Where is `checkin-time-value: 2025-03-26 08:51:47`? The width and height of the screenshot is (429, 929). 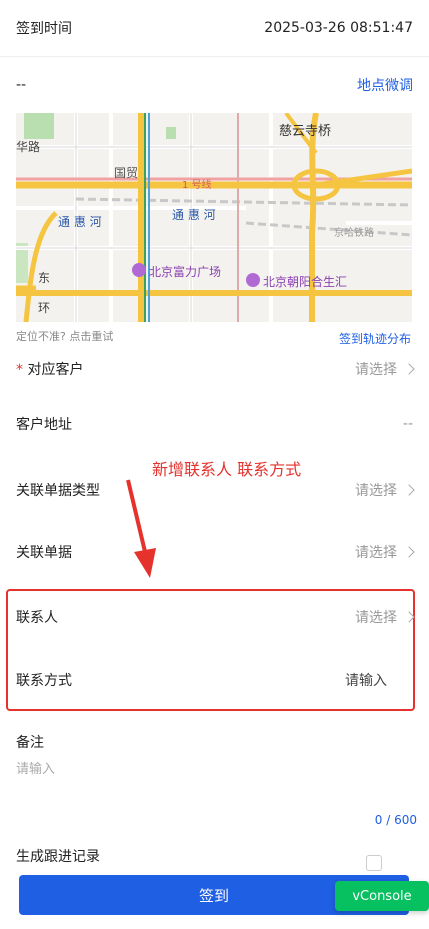 checkin-time-value: 2025-03-26 08:51:47 is located at coordinates (338, 28).